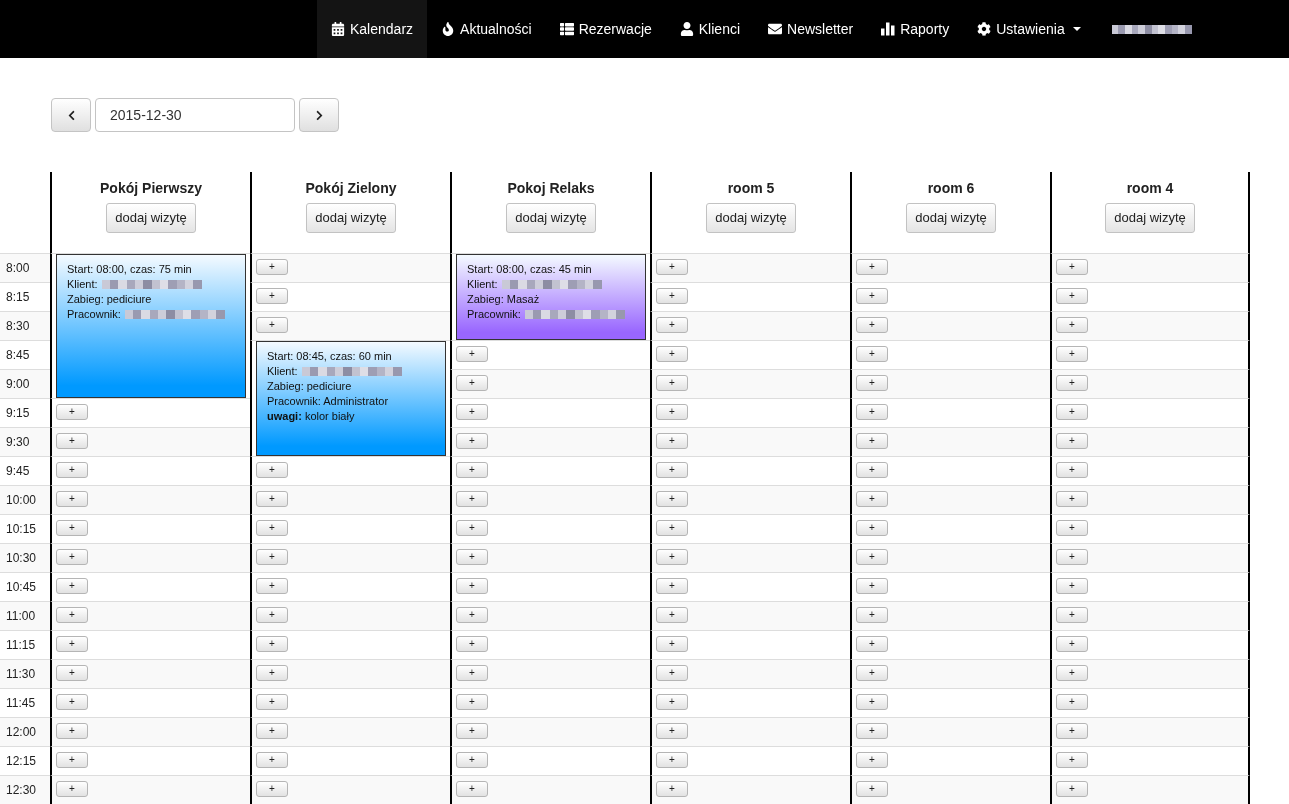 The image size is (1289, 804). Describe the element at coordinates (551, 297) in the screenshot. I see `appointment-card: Start: 08:00, czas: 45 min Klient: Zabieg: Masaż Pracownik:` at that location.